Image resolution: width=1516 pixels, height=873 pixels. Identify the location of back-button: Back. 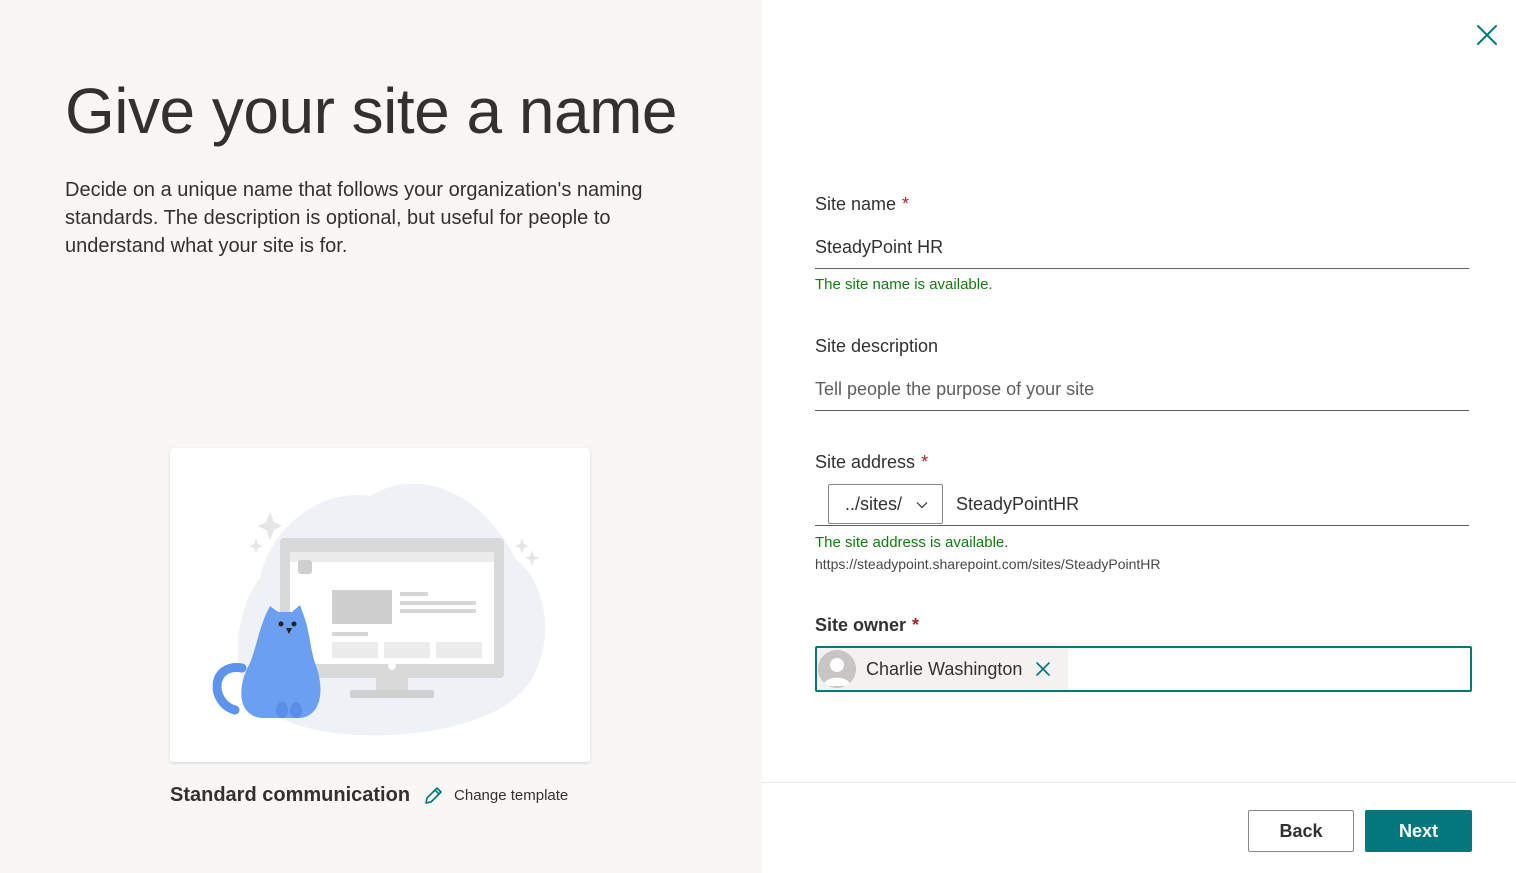
(1301, 831).